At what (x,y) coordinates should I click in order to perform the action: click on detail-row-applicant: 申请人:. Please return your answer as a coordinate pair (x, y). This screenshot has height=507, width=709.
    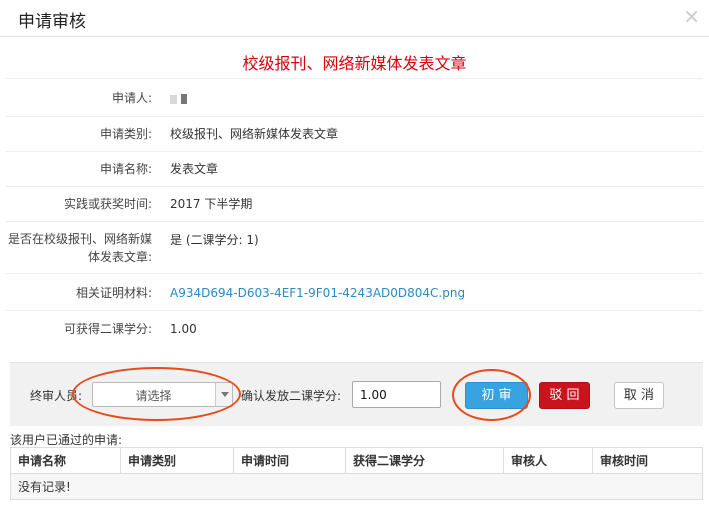
    Looking at the image, I should click on (354, 98).